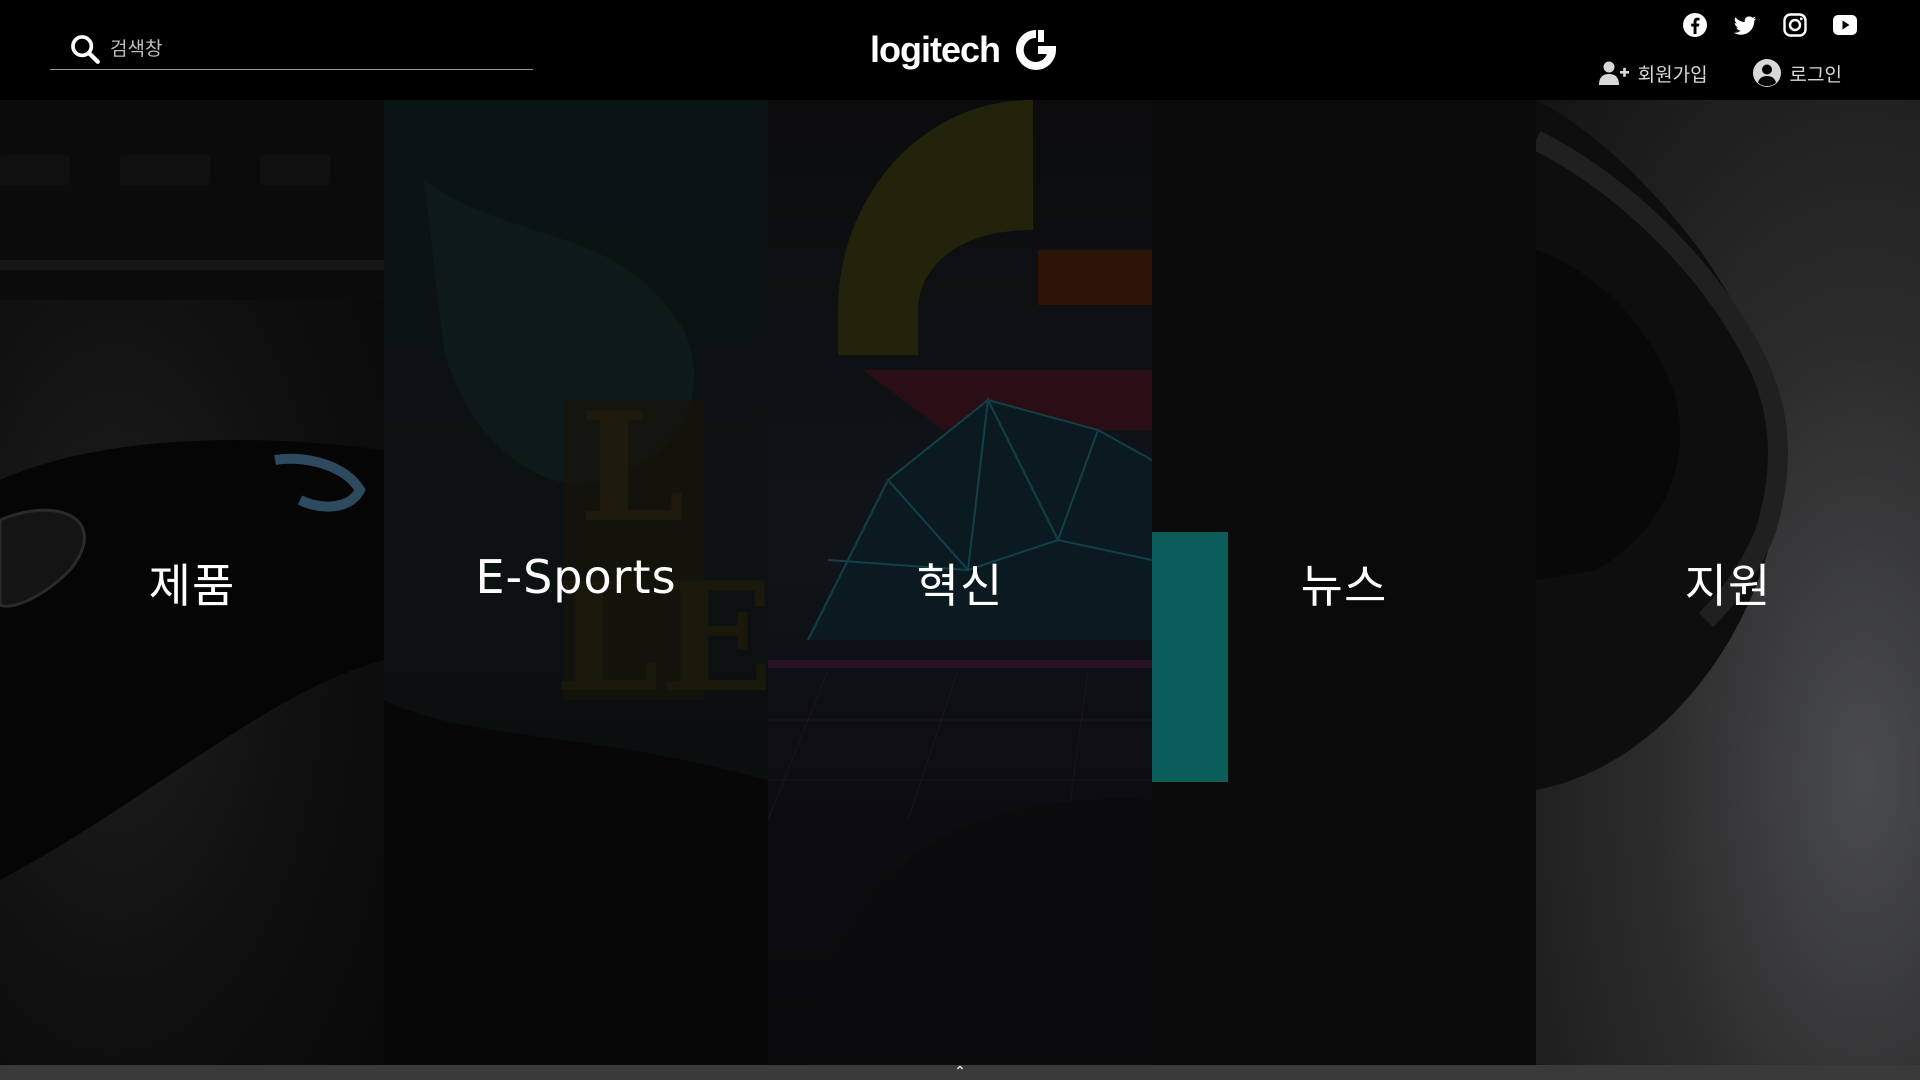 The height and width of the screenshot is (1080, 1920). Describe the element at coordinates (1672, 74) in the screenshot. I see `signup-label: 회원가입` at that location.